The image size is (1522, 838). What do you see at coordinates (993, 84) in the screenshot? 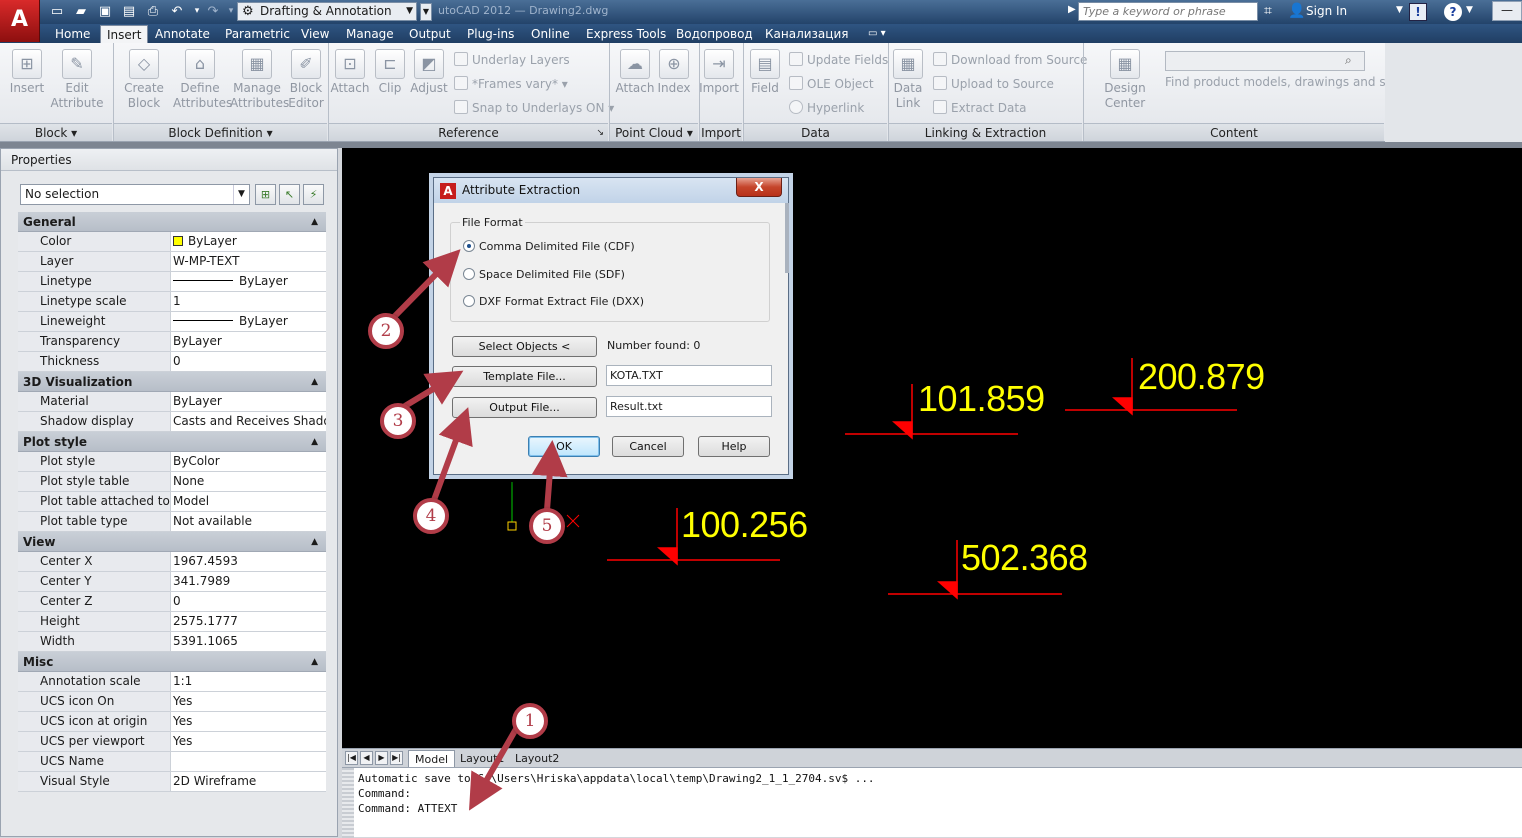
I see `upload-to-source-button: Upload to Source` at bounding box center [993, 84].